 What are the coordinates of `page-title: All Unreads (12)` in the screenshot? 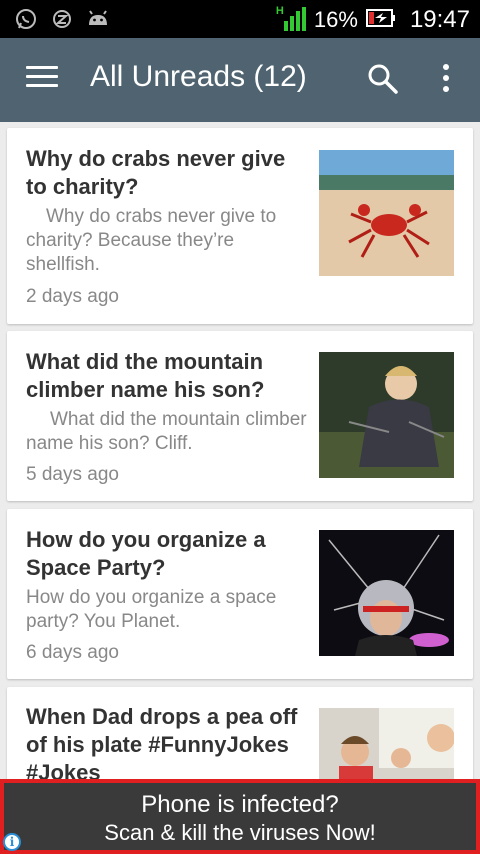 It's located at (198, 76).